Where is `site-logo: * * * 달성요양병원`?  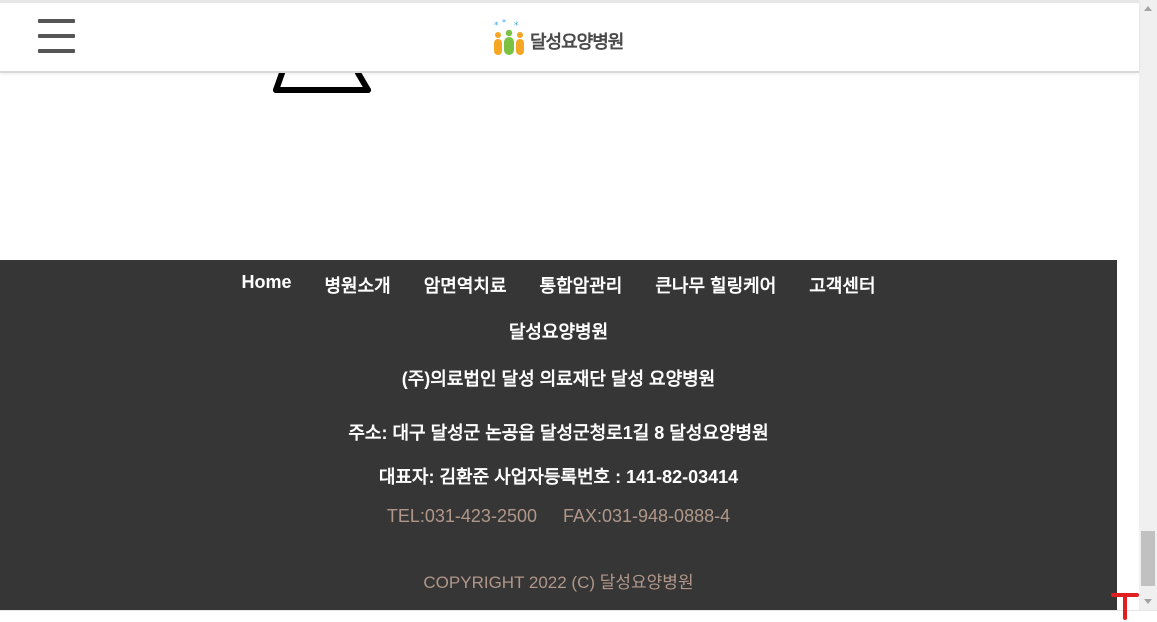
site-logo: * * * 달성요양병원 is located at coordinates (558, 38).